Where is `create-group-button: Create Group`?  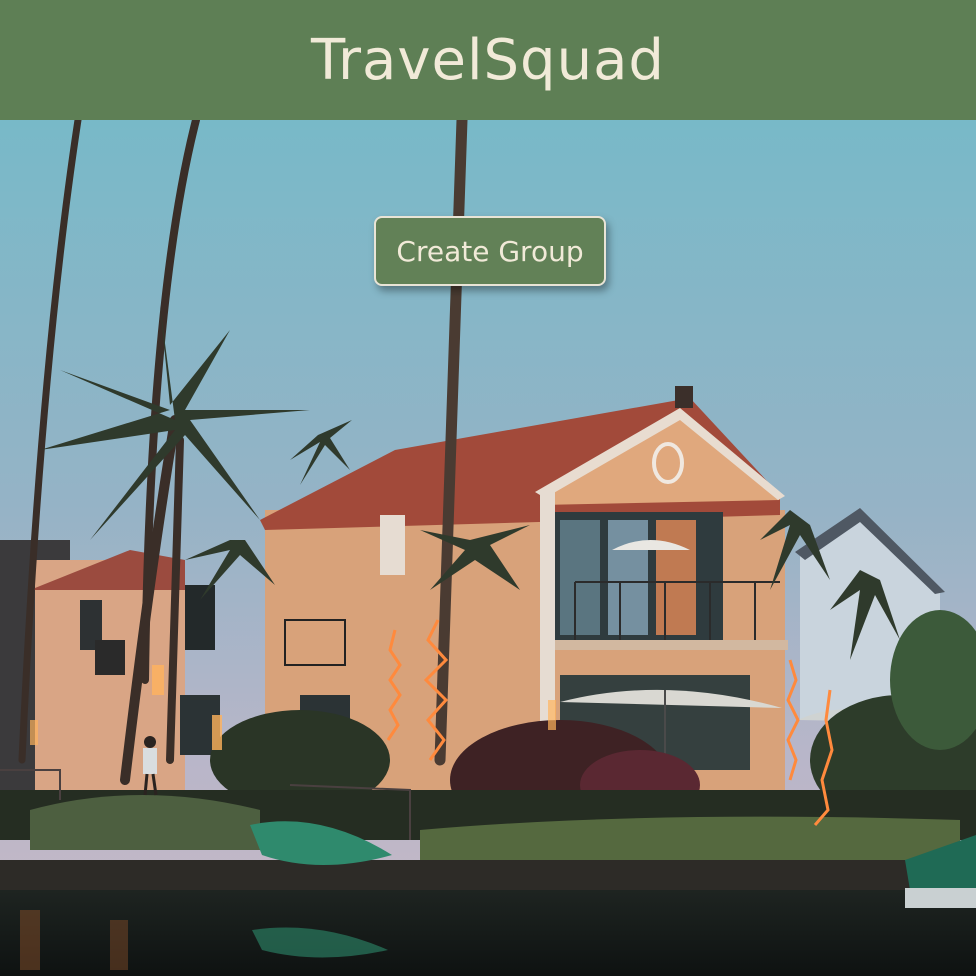 create-group-button: Create Group is located at coordinates (490, 251).